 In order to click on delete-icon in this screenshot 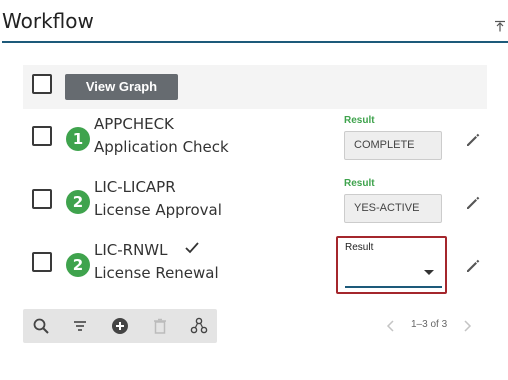, I will do `click(160, 326)`.